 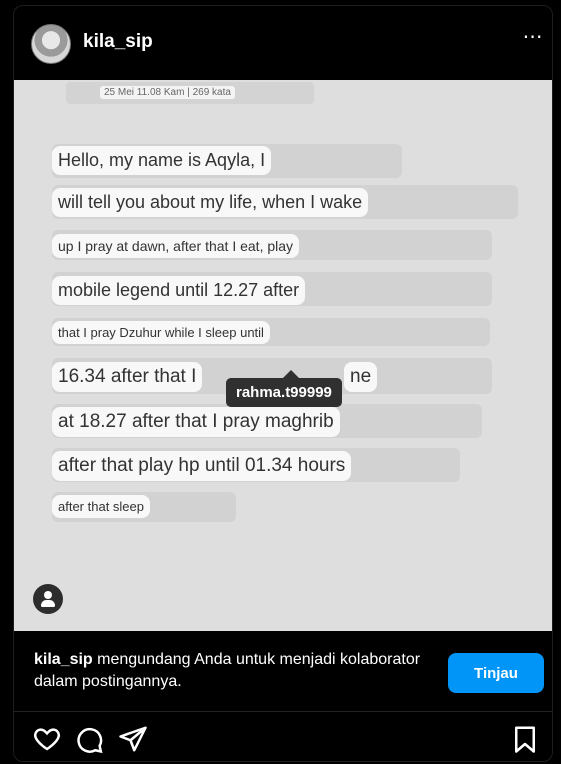 I want to click on post-text-line: after that play hp until 01.34 hours, so click(x=202, y=466).